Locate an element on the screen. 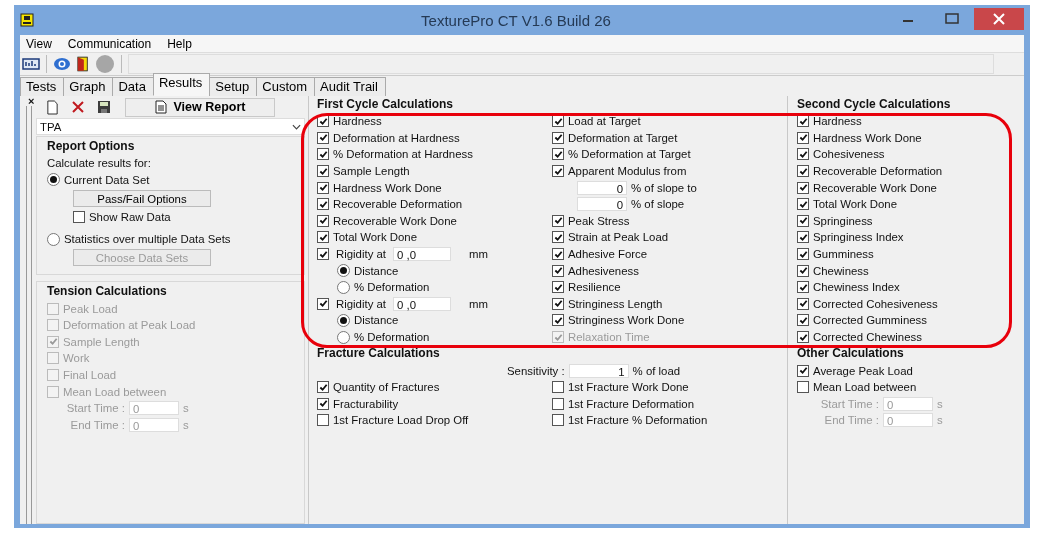 This screenshot has width=1043, height=554. window-title: TexturePro CT V1.6 Build 26 is located at coordinates (516, 20).